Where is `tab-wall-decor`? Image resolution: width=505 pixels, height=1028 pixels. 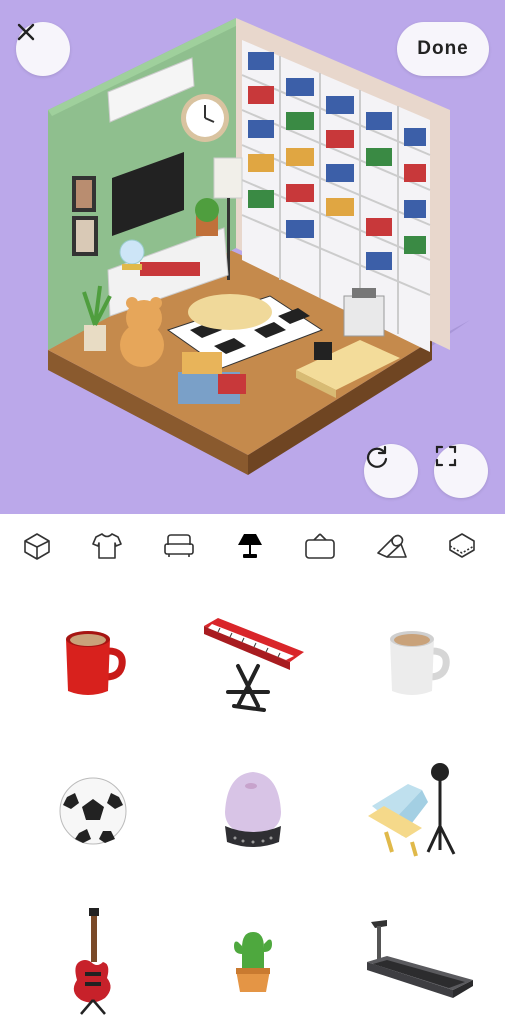 tab-wall-decor is located at coordinates (320, 548).